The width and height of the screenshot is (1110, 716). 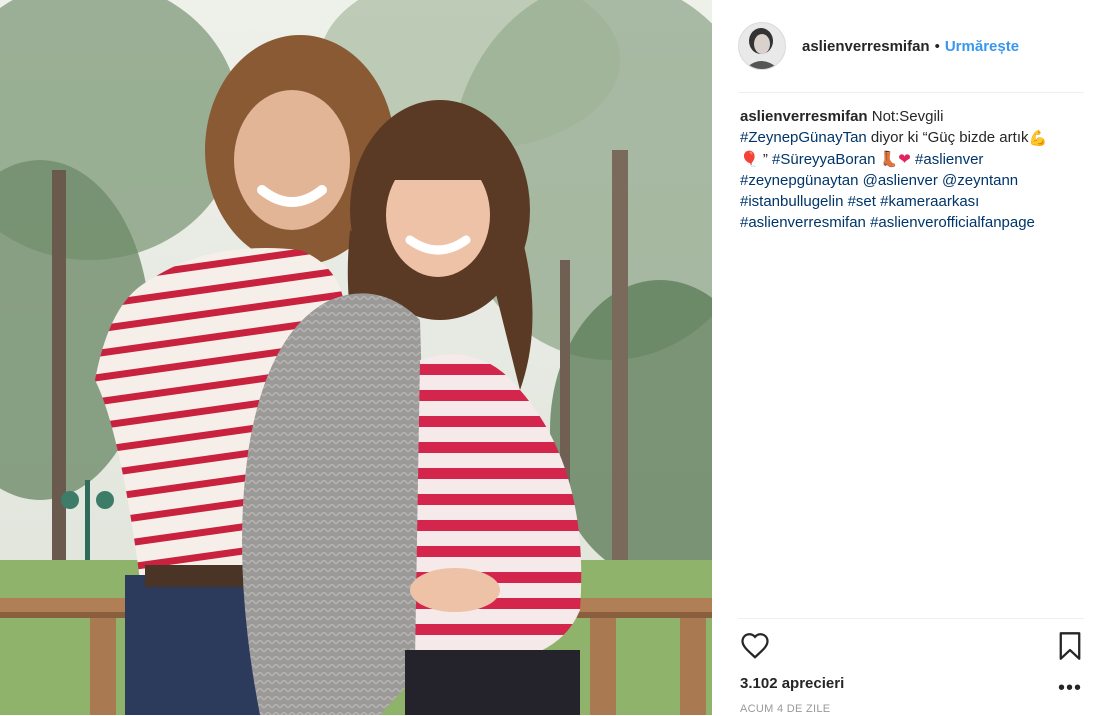 I want to click on post-timestamp: ACUM 4 DE ZILE, so click(x=785, y=709).